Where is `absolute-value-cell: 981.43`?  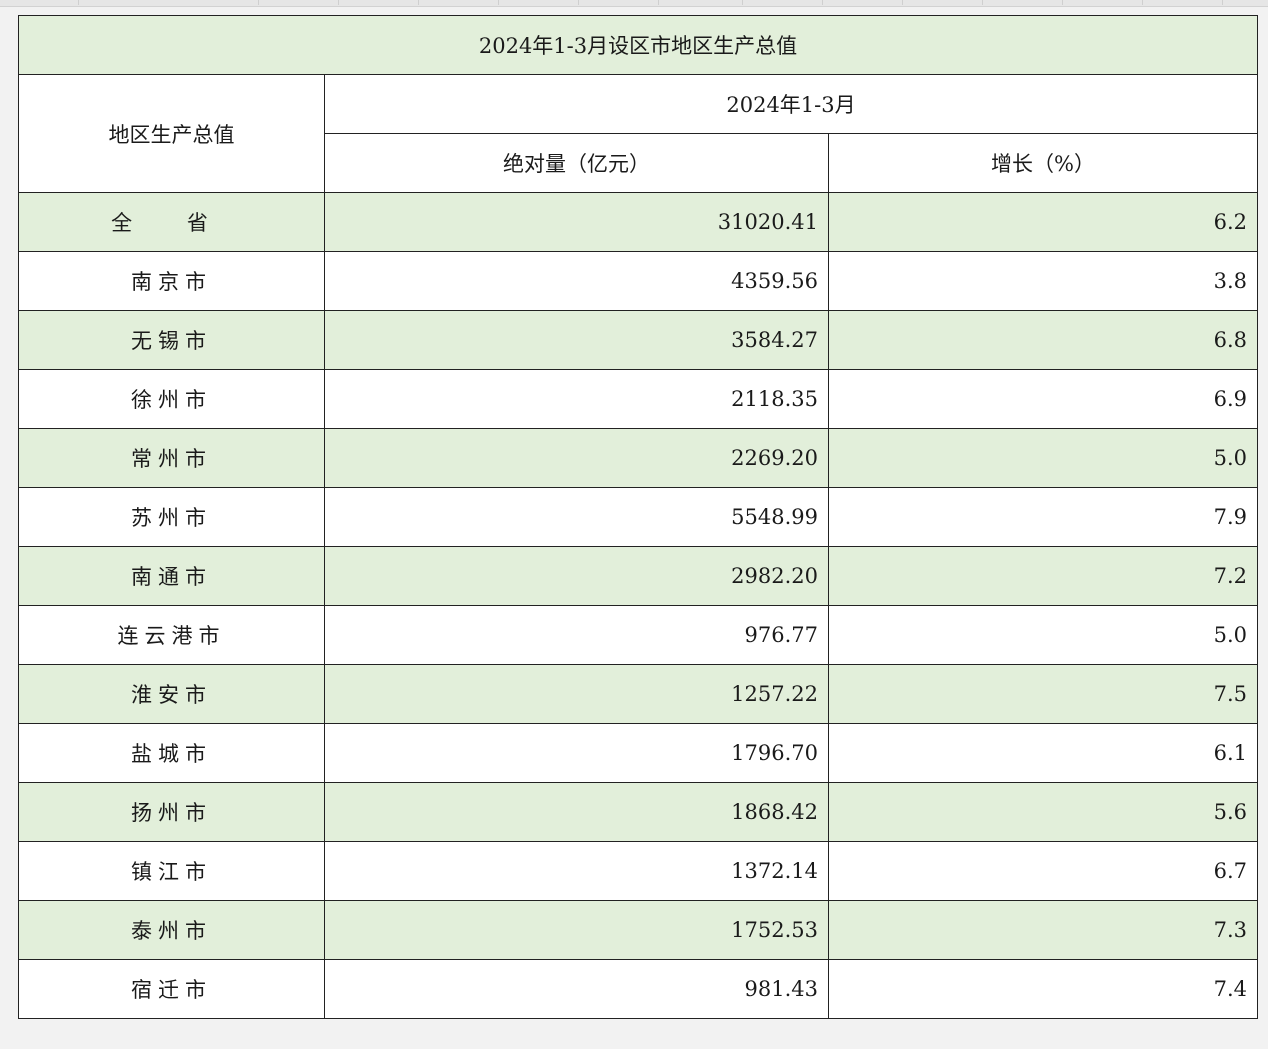
absolute-value-cell: 981.43 is located at coordinates (576, 989).